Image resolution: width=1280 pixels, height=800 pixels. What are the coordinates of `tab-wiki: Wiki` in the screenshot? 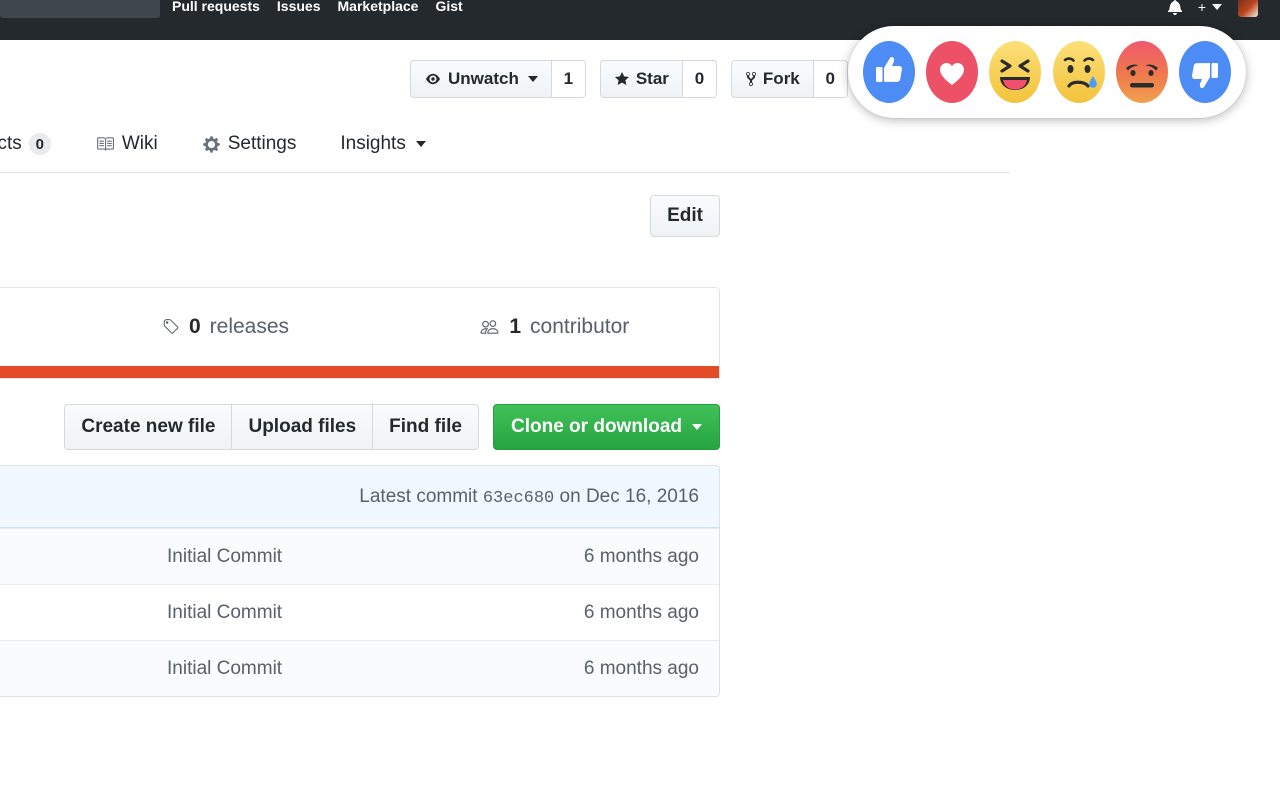 It's located at (126, 144).